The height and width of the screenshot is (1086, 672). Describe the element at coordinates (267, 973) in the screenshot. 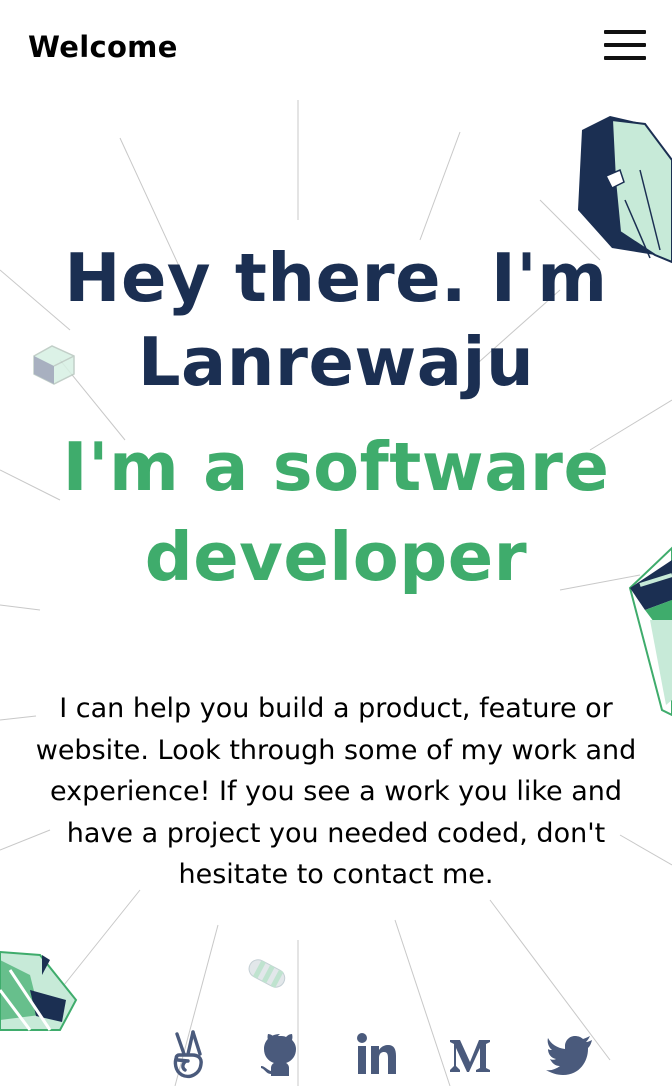

I see `capsule-shape` at that location.